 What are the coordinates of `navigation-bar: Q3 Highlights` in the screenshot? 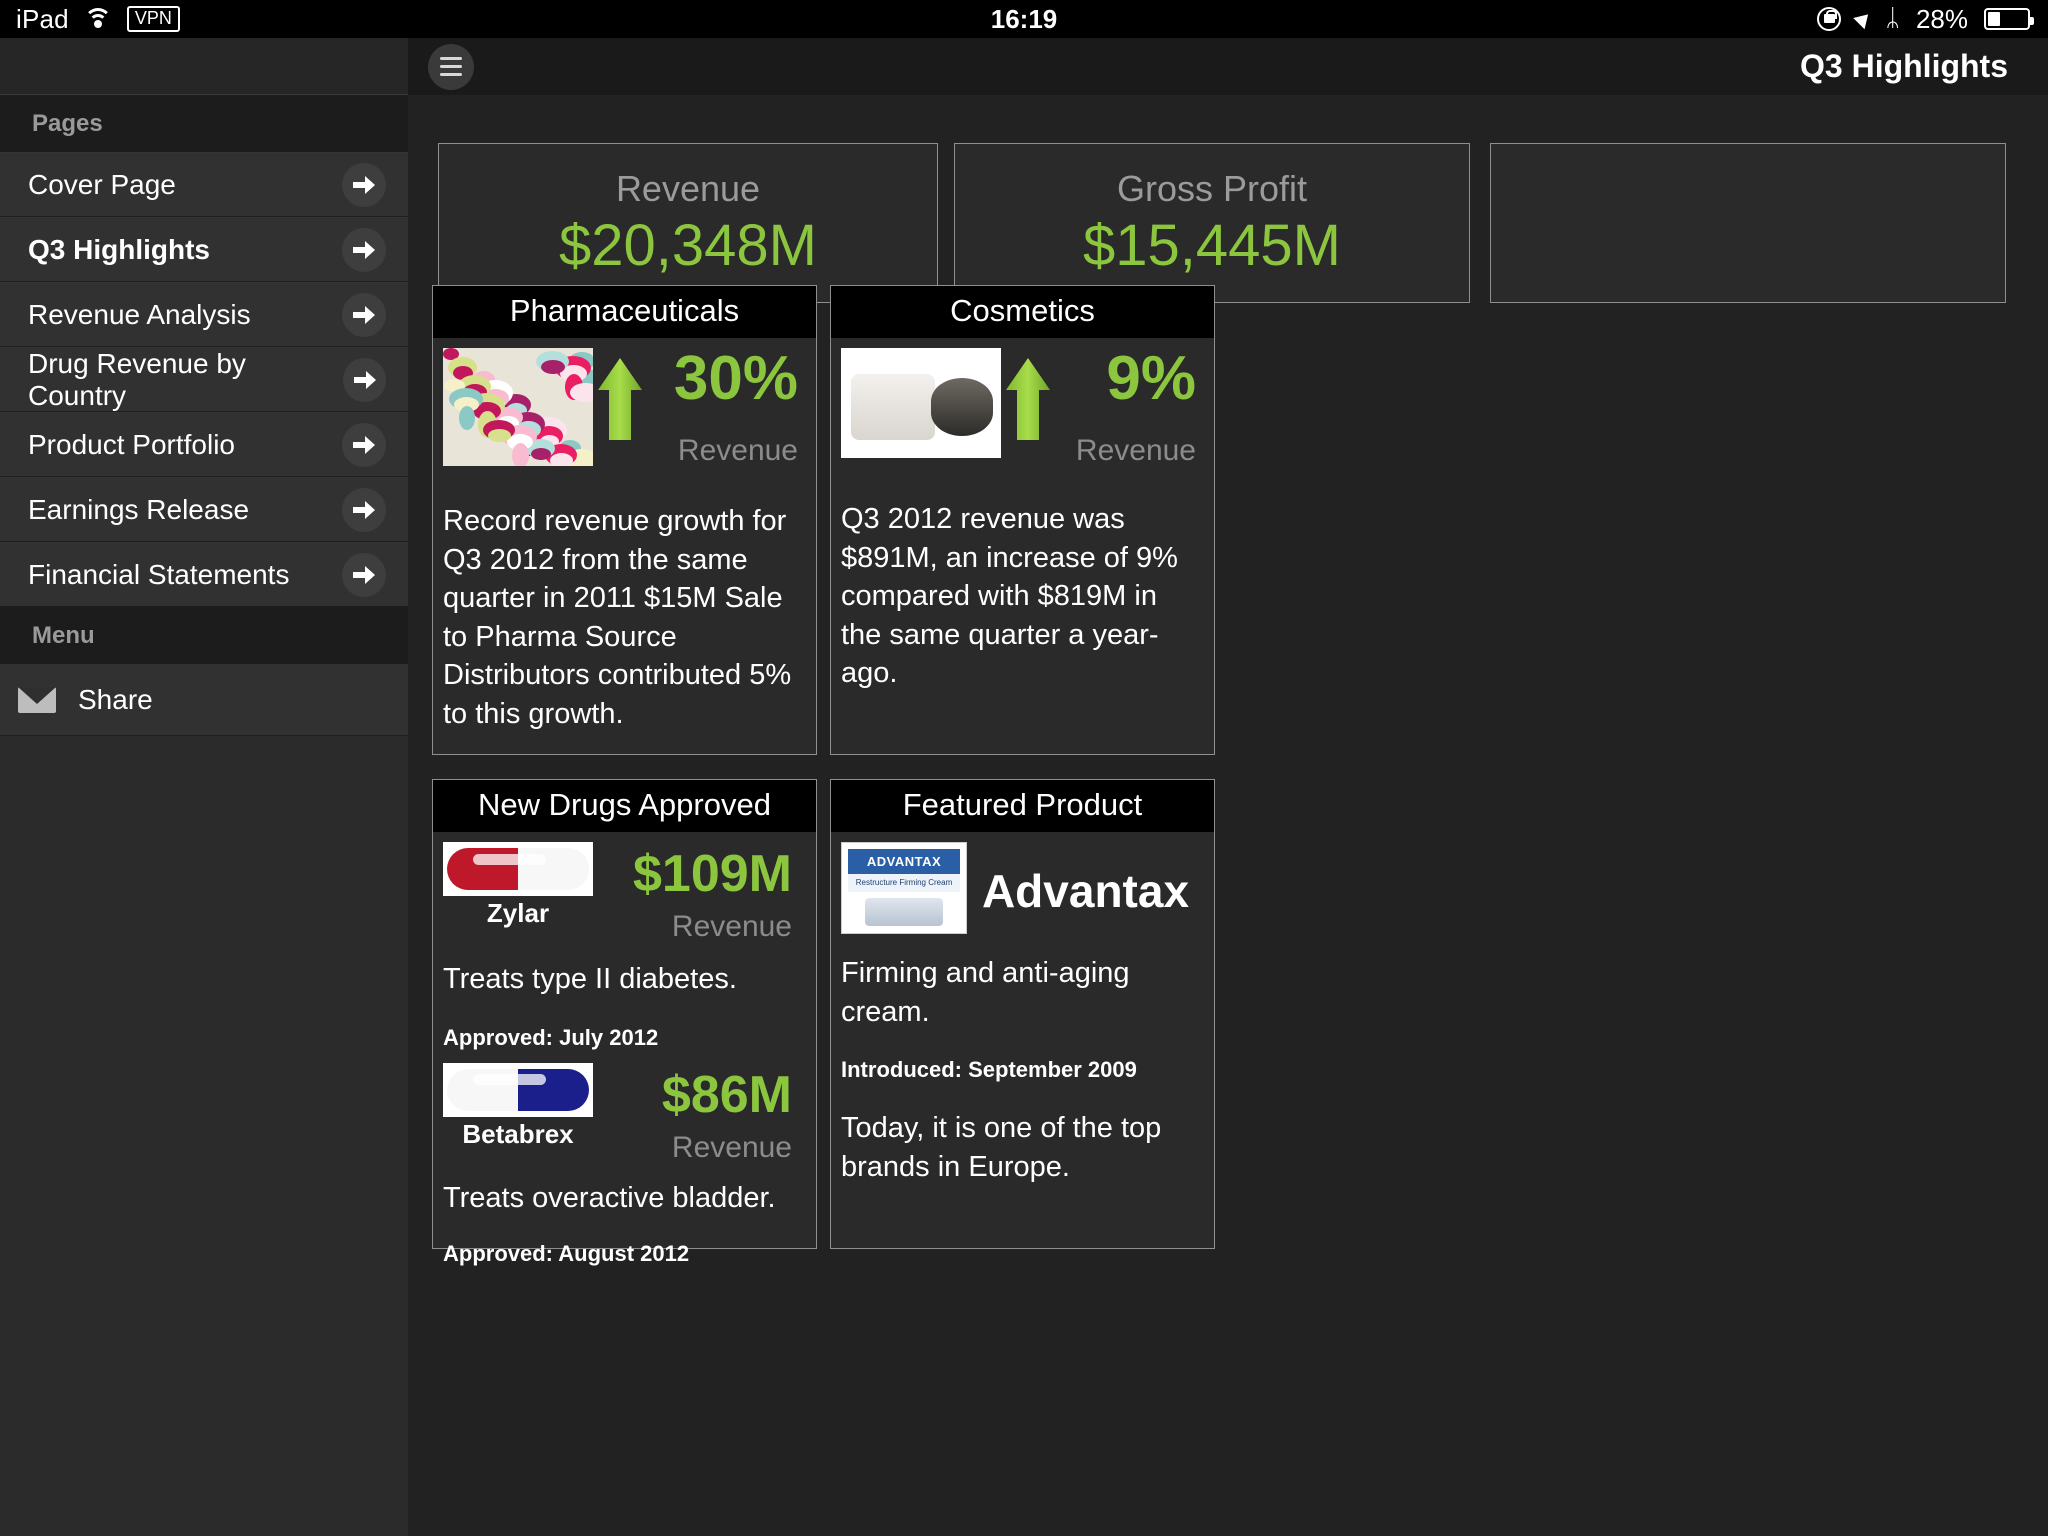 It's located at (1228, 66).